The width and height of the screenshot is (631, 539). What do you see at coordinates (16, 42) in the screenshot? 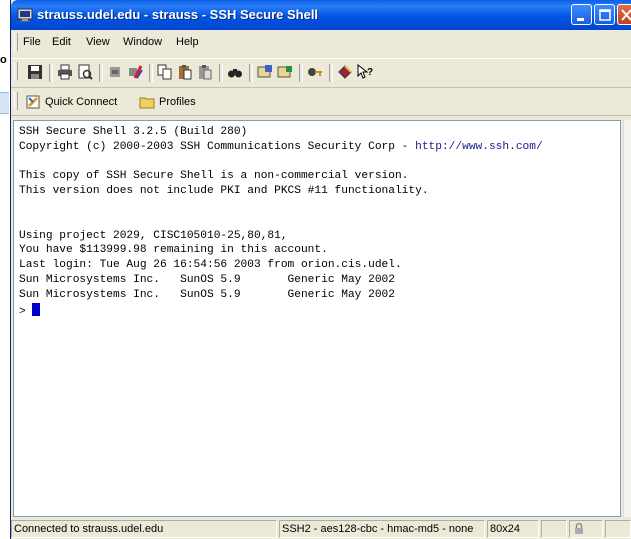
I see `menu-grip` at bounding box center [16, 42].